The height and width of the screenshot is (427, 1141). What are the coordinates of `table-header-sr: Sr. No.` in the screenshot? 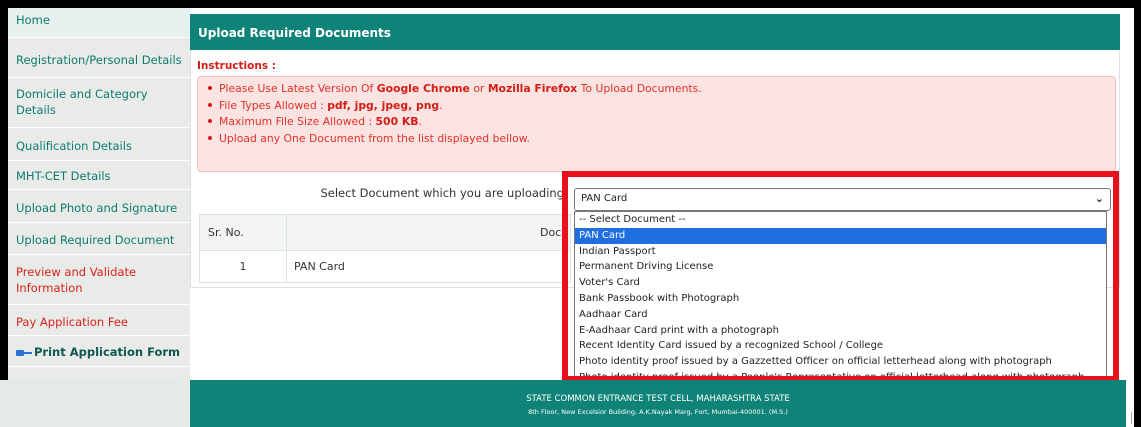 It's located at (243, 232).